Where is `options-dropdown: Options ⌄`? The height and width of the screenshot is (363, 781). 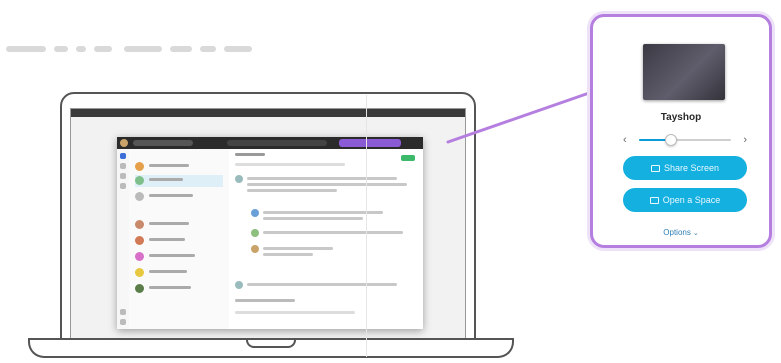
options-dropdown: Options ⌄ is located at coordinates (681, 232).